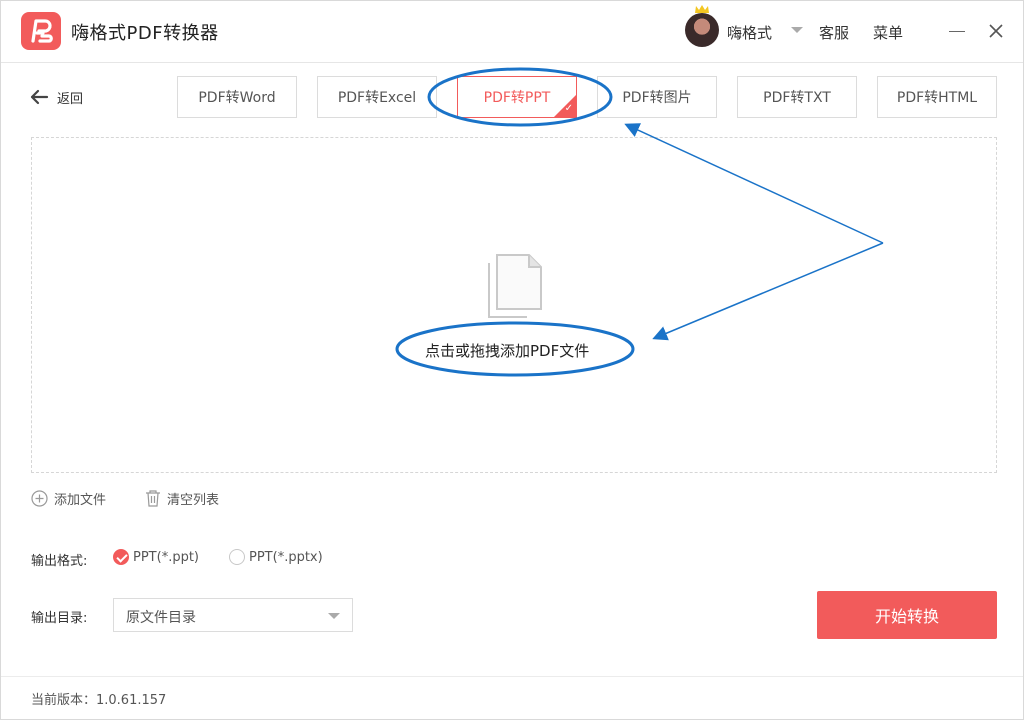 The image size is (1024, 720). I want to click on document-icon, so click(515, 286).